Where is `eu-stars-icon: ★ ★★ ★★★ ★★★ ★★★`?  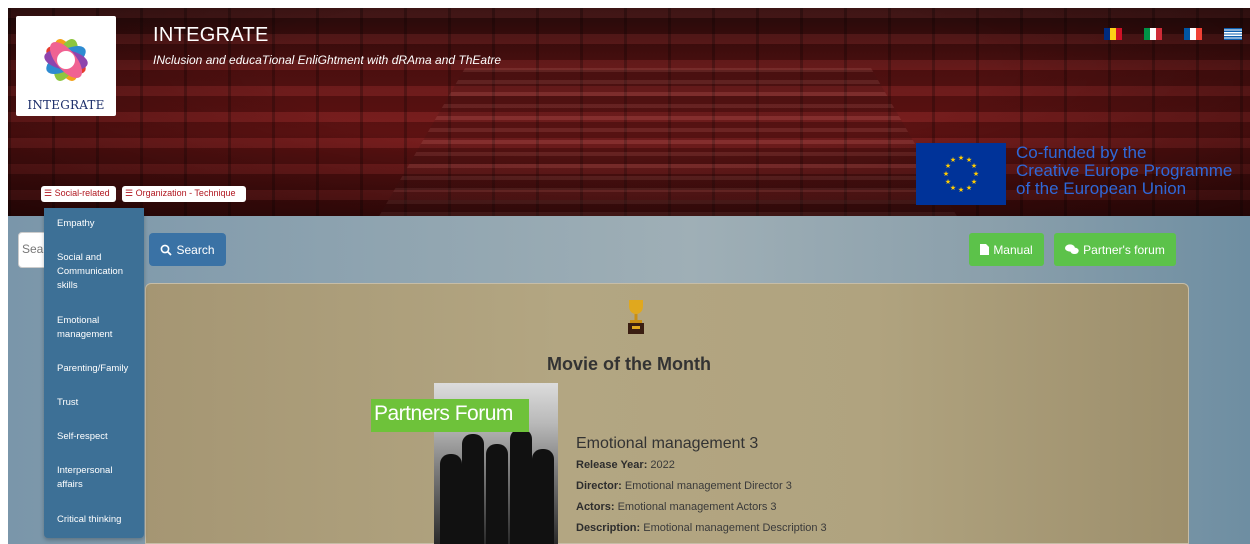 eu-stars-icon: ★ ★★ ★★★ ★★★ ★★★ is located at coordinates (961, 174).